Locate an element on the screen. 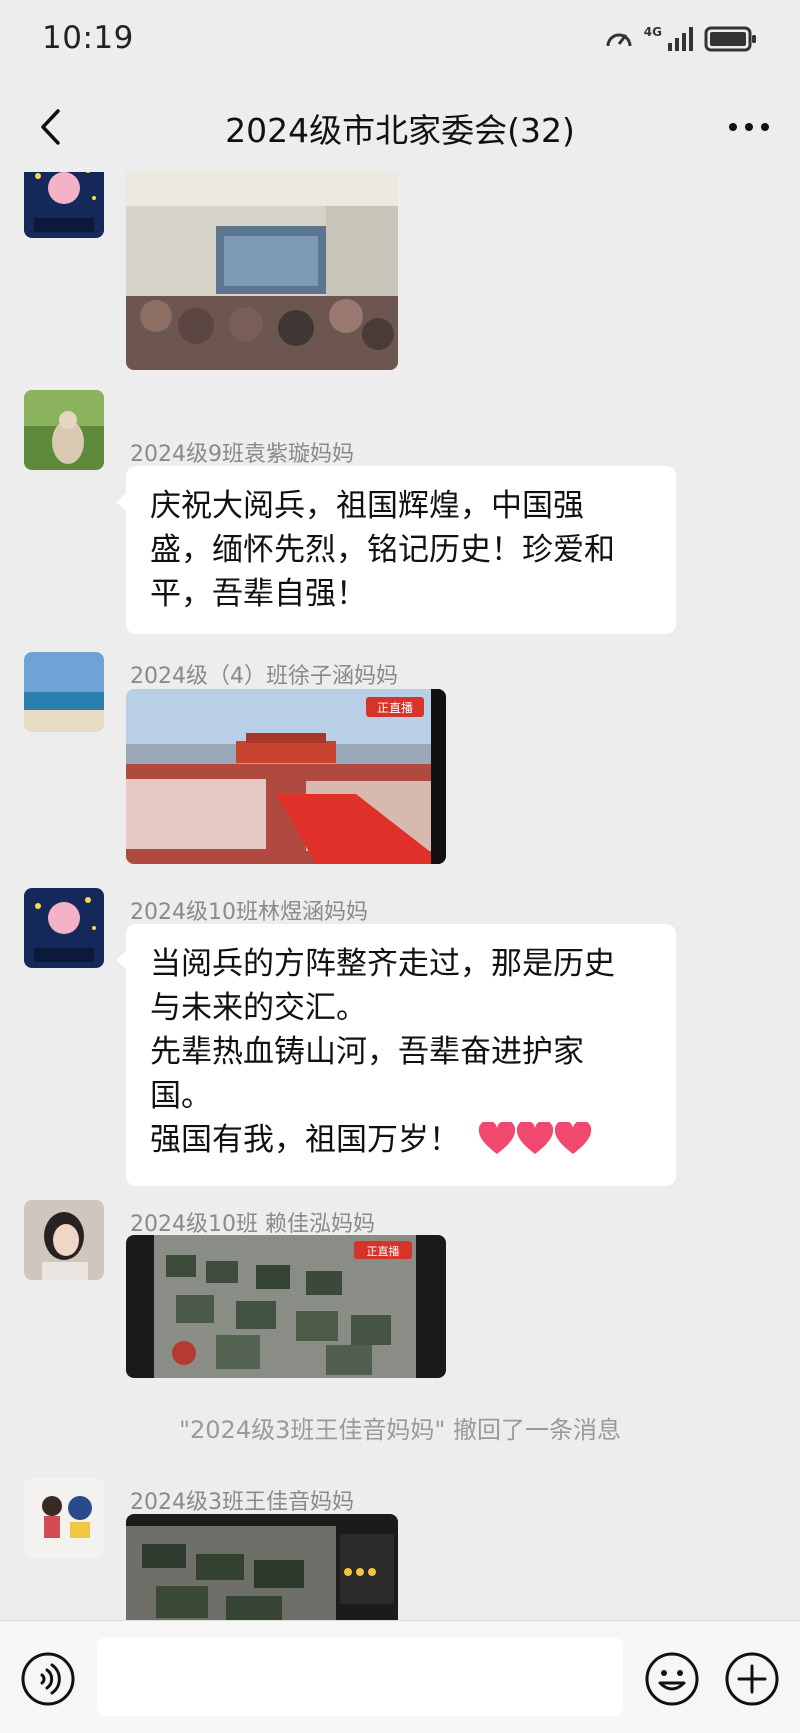  sender-name: 2024级10班林煜涵妈妈 is located at coordinates (249, 912).